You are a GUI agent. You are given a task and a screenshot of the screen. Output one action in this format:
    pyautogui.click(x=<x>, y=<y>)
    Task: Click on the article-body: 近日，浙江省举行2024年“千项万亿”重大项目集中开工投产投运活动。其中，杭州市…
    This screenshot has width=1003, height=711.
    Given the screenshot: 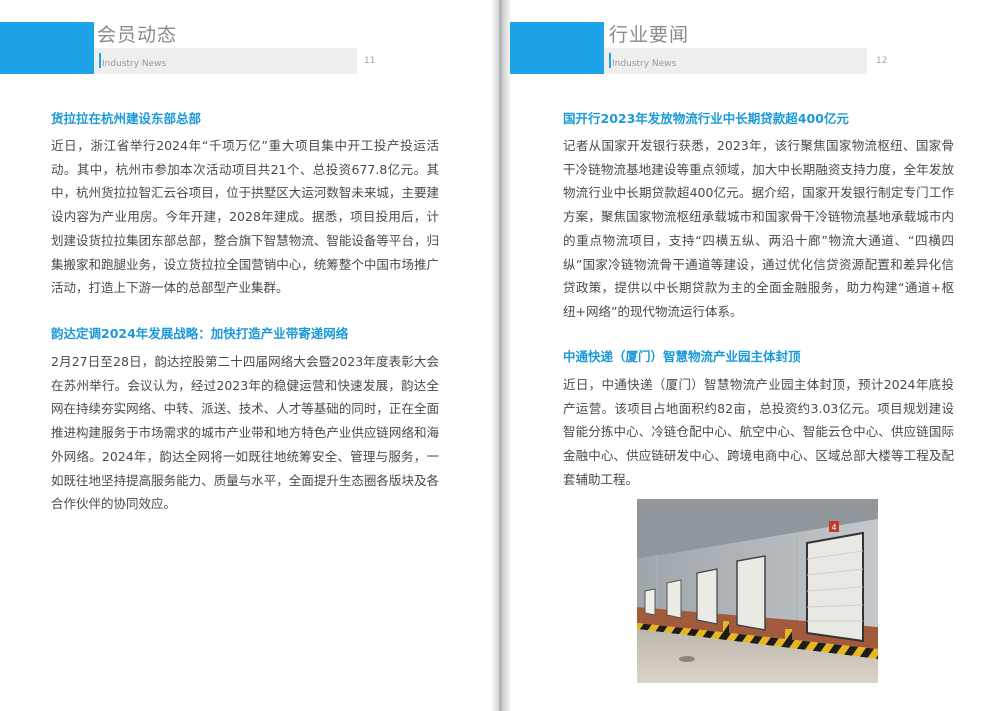 What is the action you would take?
    pyautogui.click(x=245, y=217)
    